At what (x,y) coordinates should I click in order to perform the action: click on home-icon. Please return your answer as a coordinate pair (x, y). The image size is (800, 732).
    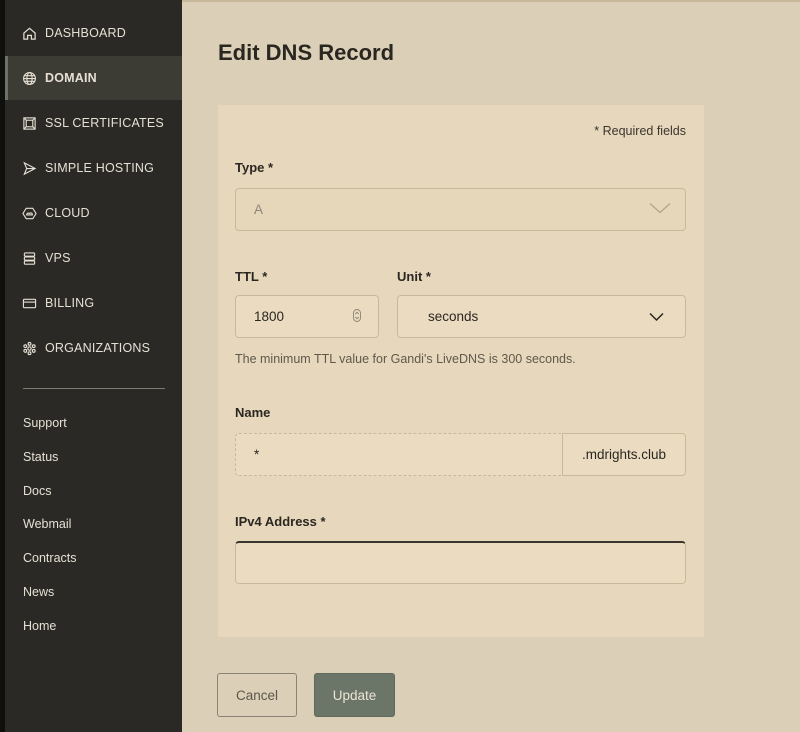
    Looking at the image, I should click on (29, 33).